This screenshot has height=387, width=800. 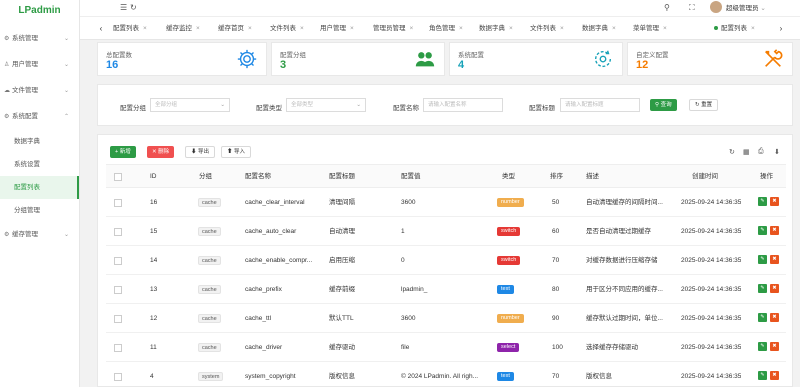 I want to click on cell-value: file, so click(x=405, y=347).